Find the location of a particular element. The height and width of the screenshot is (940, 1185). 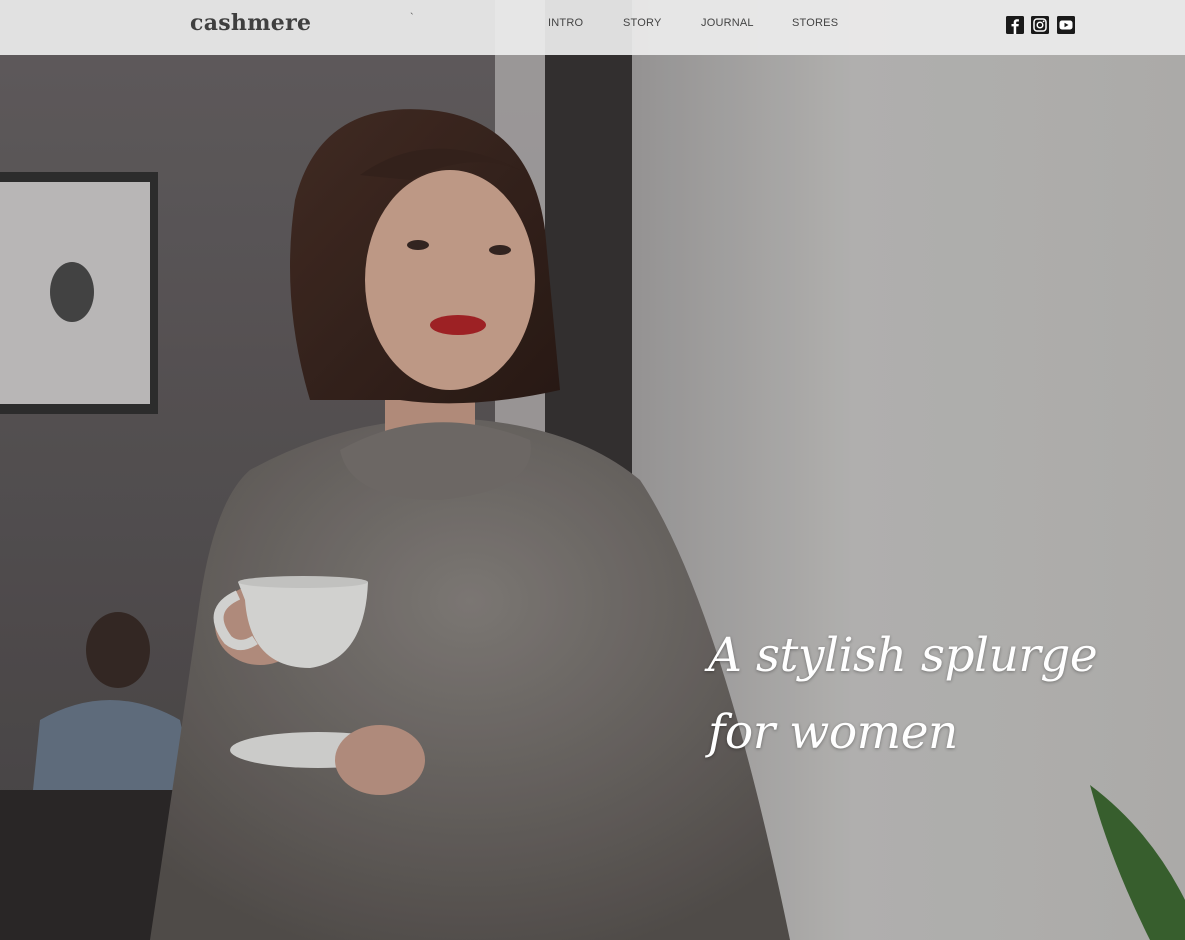

top-navigation-bar: cashmere ` INTRO STORY JOURNAL STORES is located at coordinates (592, 27).